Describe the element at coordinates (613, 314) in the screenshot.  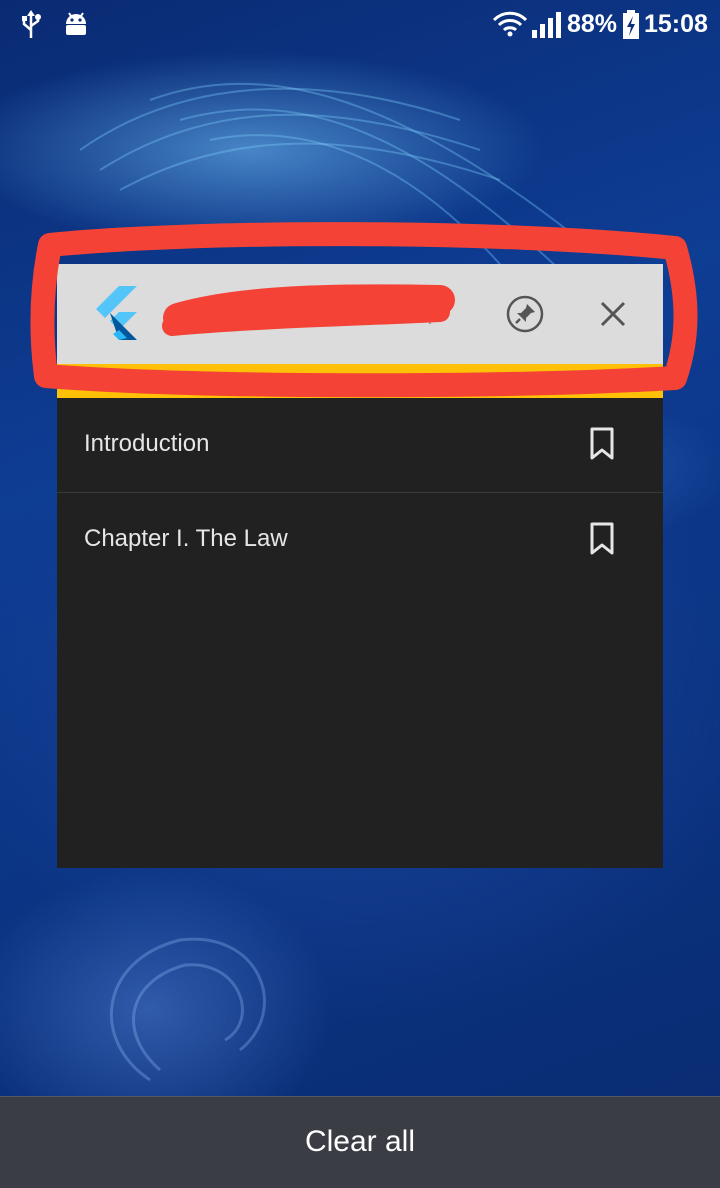
I see `close-icon` at that location.